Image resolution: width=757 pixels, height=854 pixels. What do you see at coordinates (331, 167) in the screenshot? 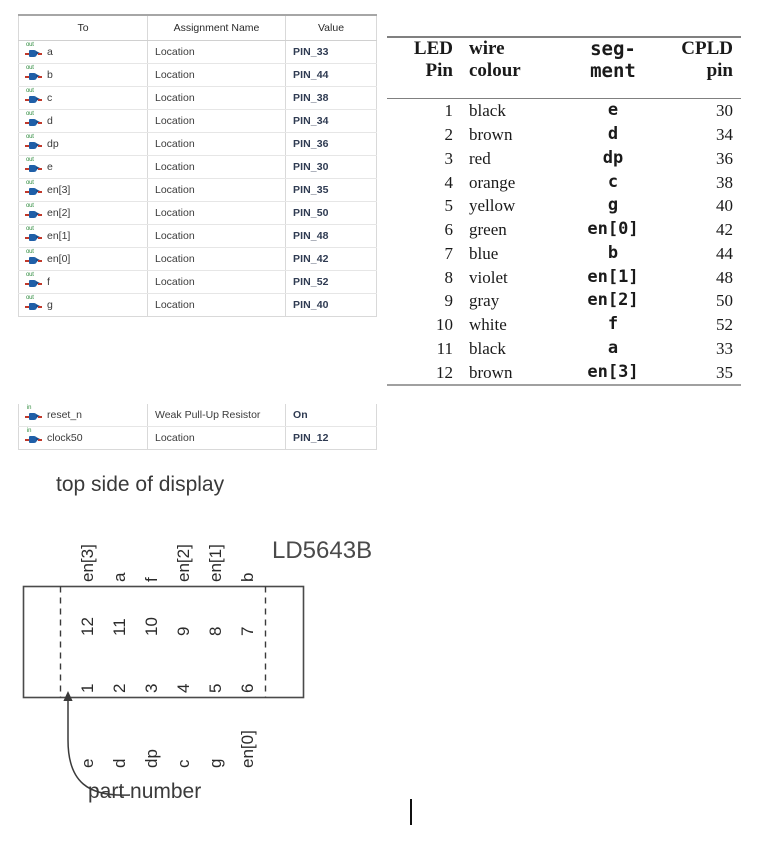
I see `cell-value: PIN_30` at bounding box center [331, 167].